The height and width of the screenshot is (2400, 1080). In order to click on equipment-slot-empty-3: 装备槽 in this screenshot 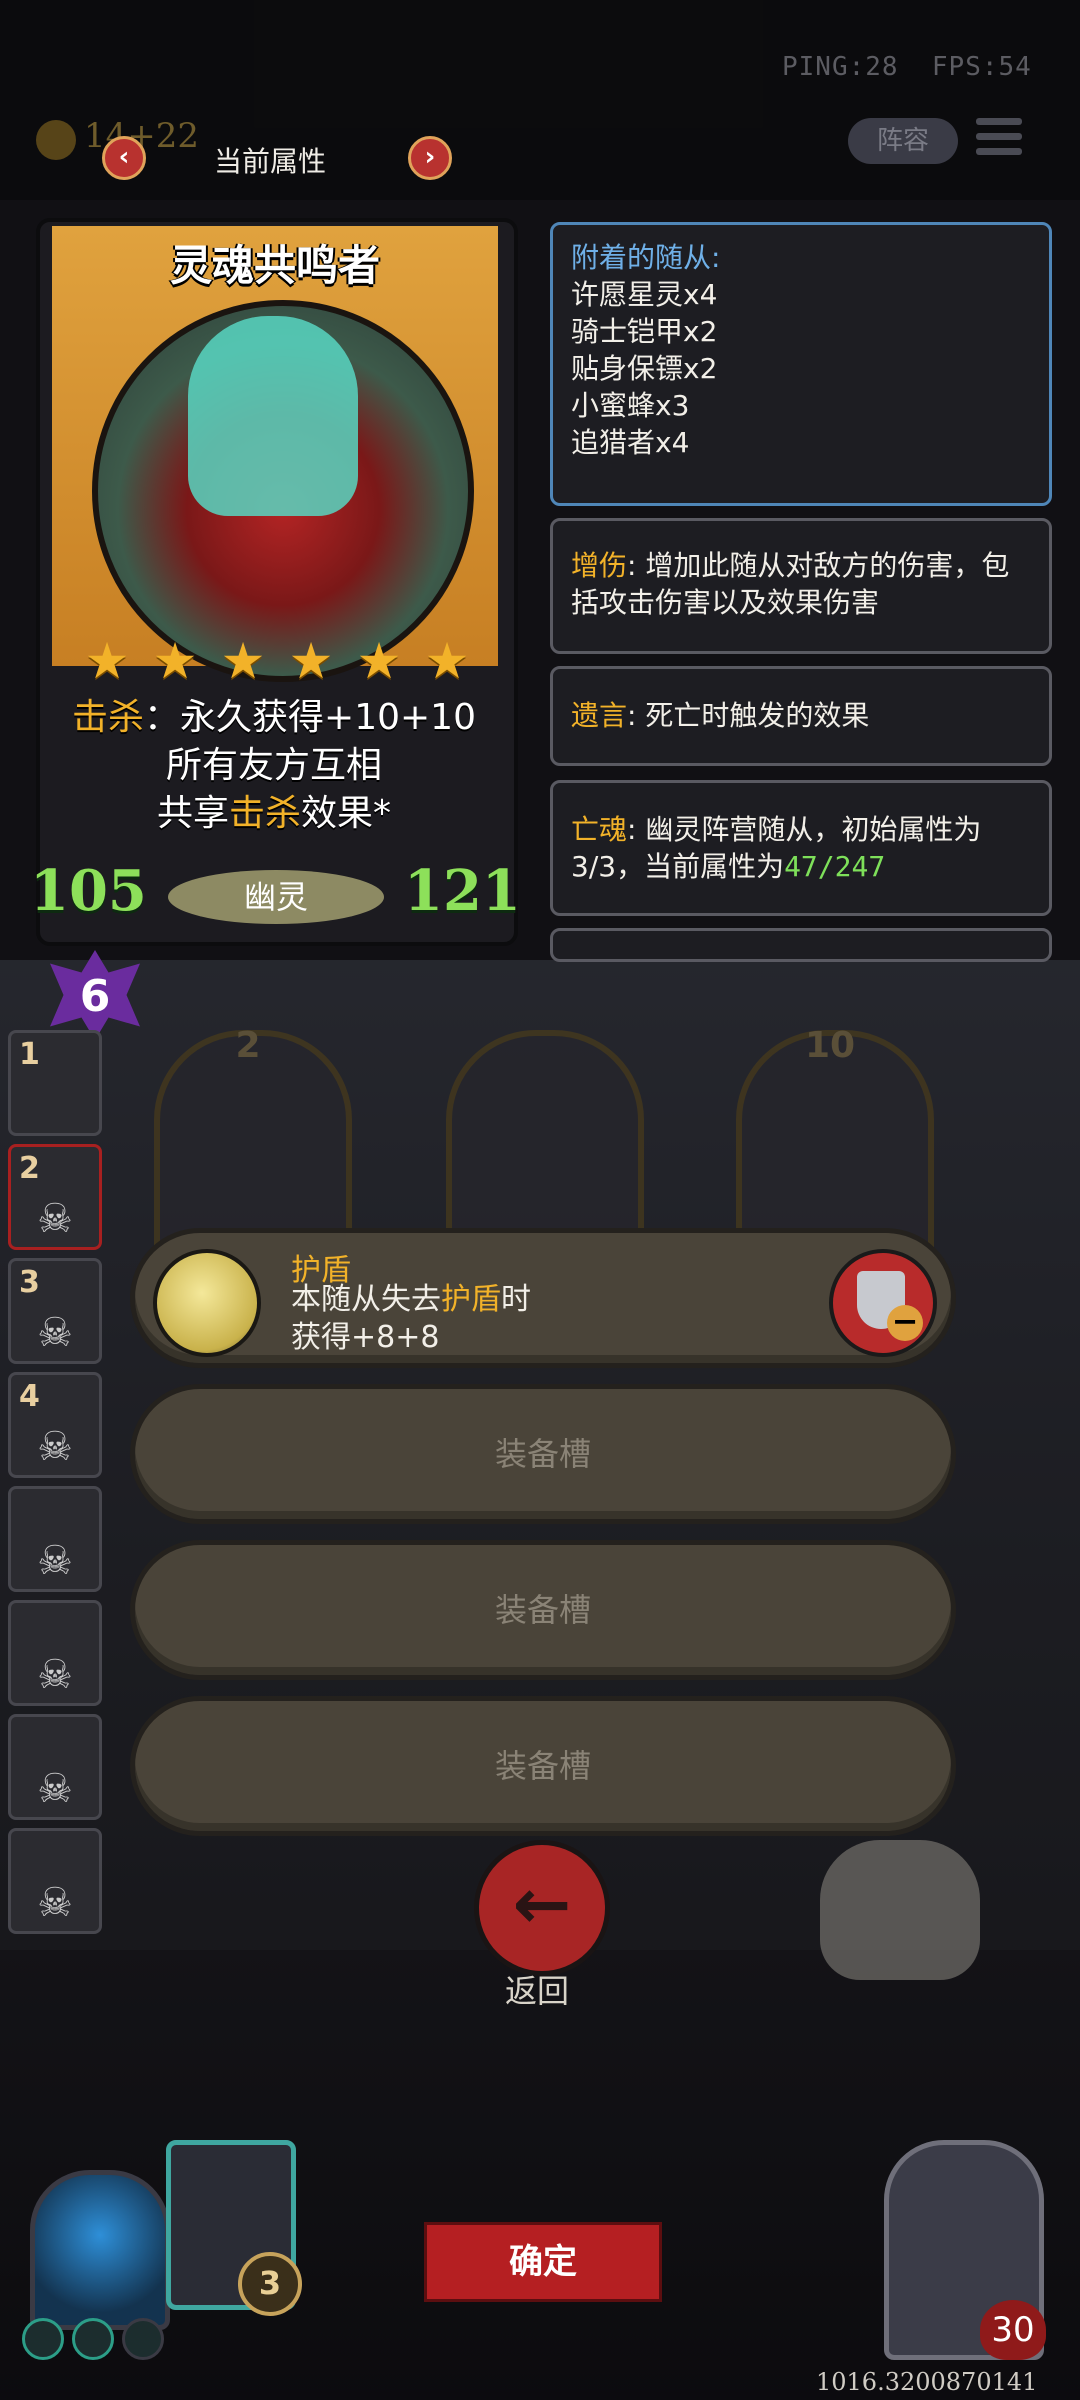, I will do `click(543, 1766)`.